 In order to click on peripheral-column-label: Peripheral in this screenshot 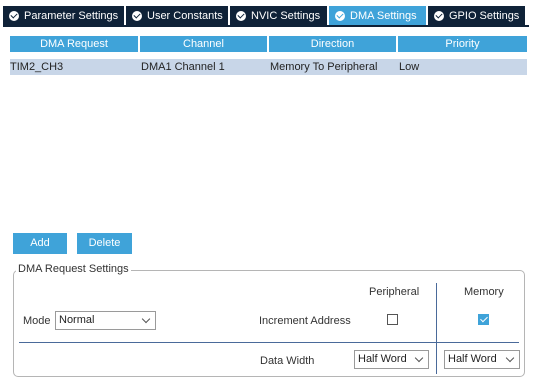, I will do `click(394, 292)`.